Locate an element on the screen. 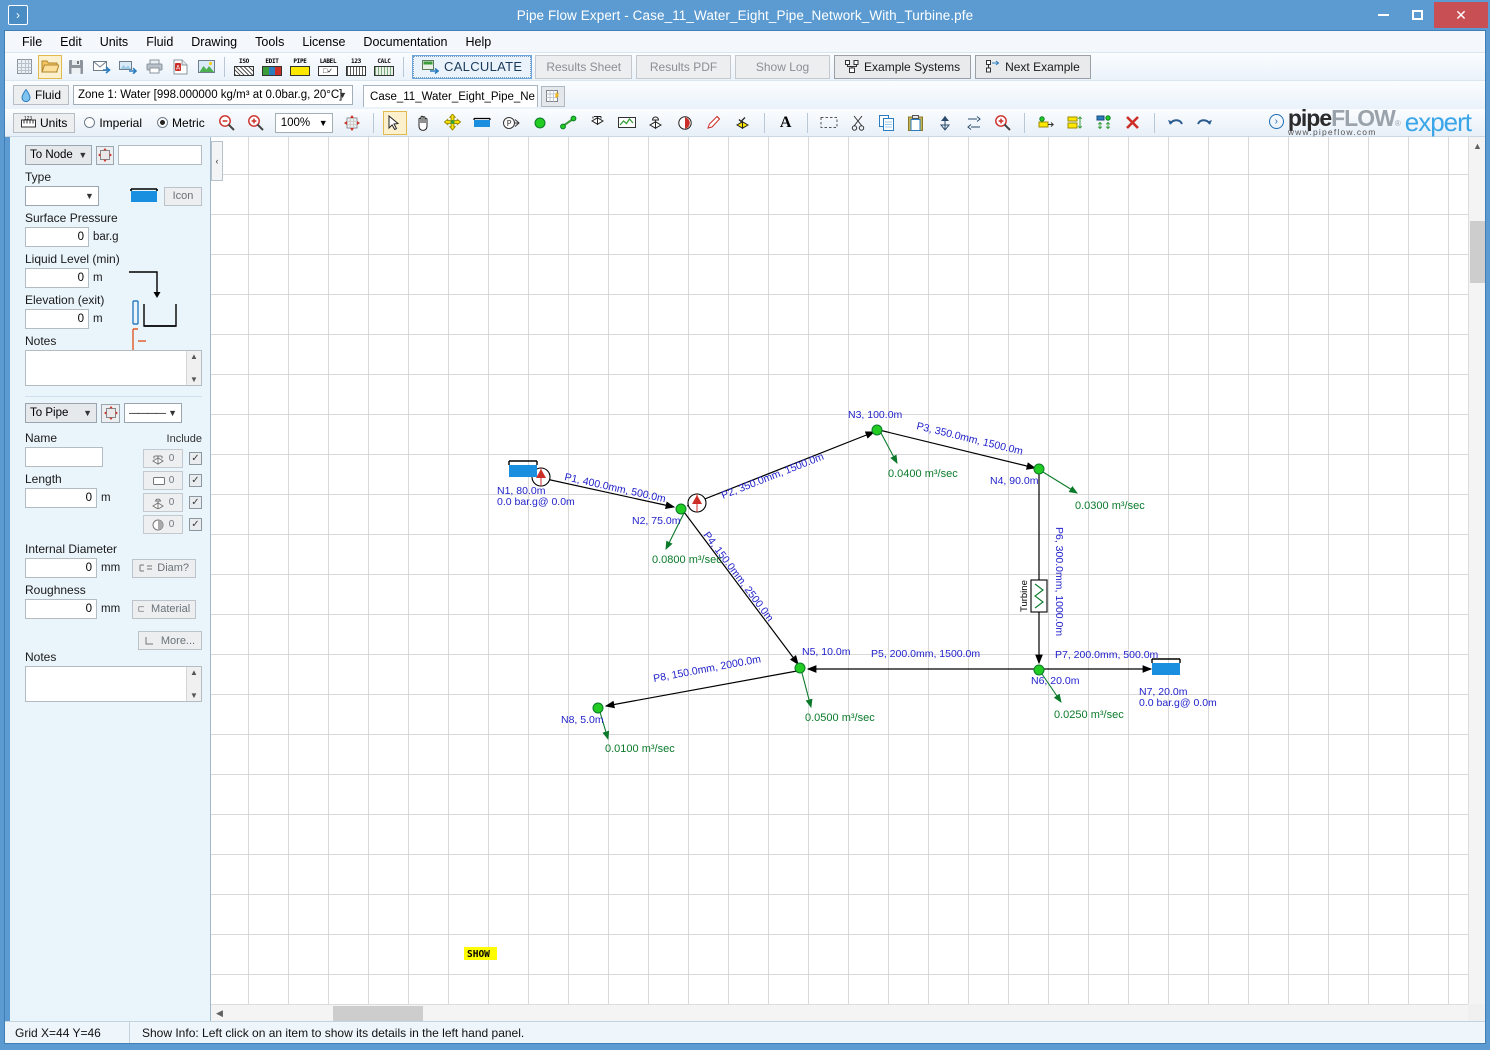  zoom-in-icon is located at coordinates (256, 123).